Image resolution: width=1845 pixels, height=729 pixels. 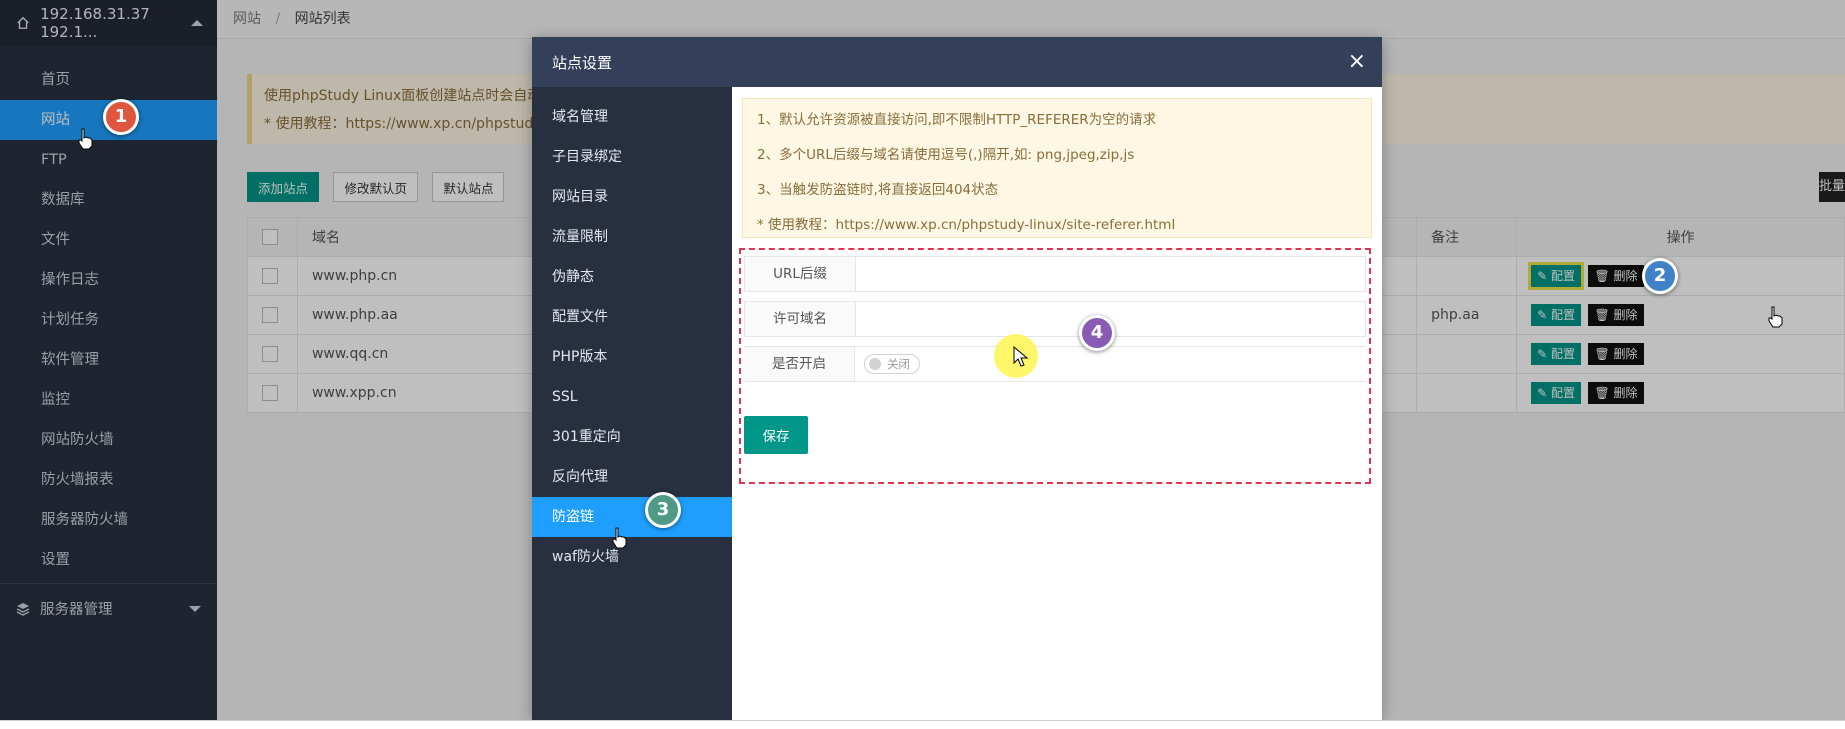 I want to click on url-suffix-input, so click(x=1108, y=274).